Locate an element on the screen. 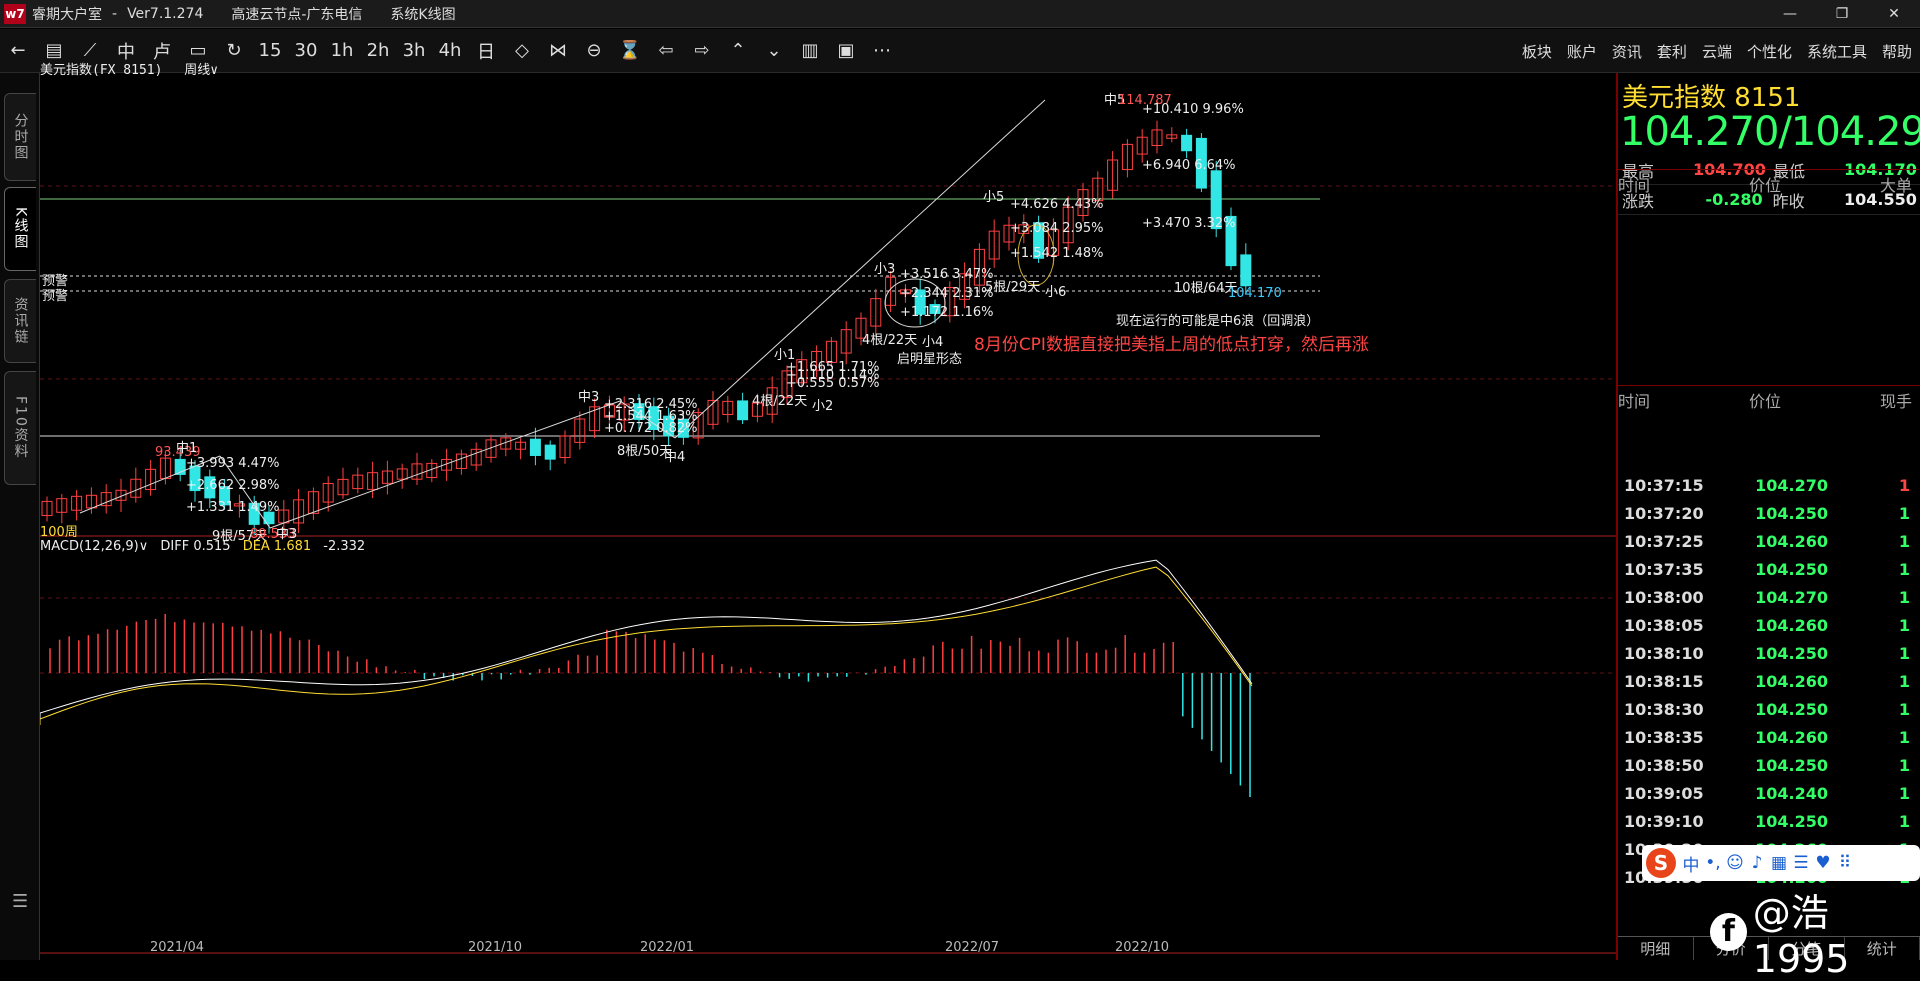  menu-account: 账户 is located at coordinates (1582, 51).